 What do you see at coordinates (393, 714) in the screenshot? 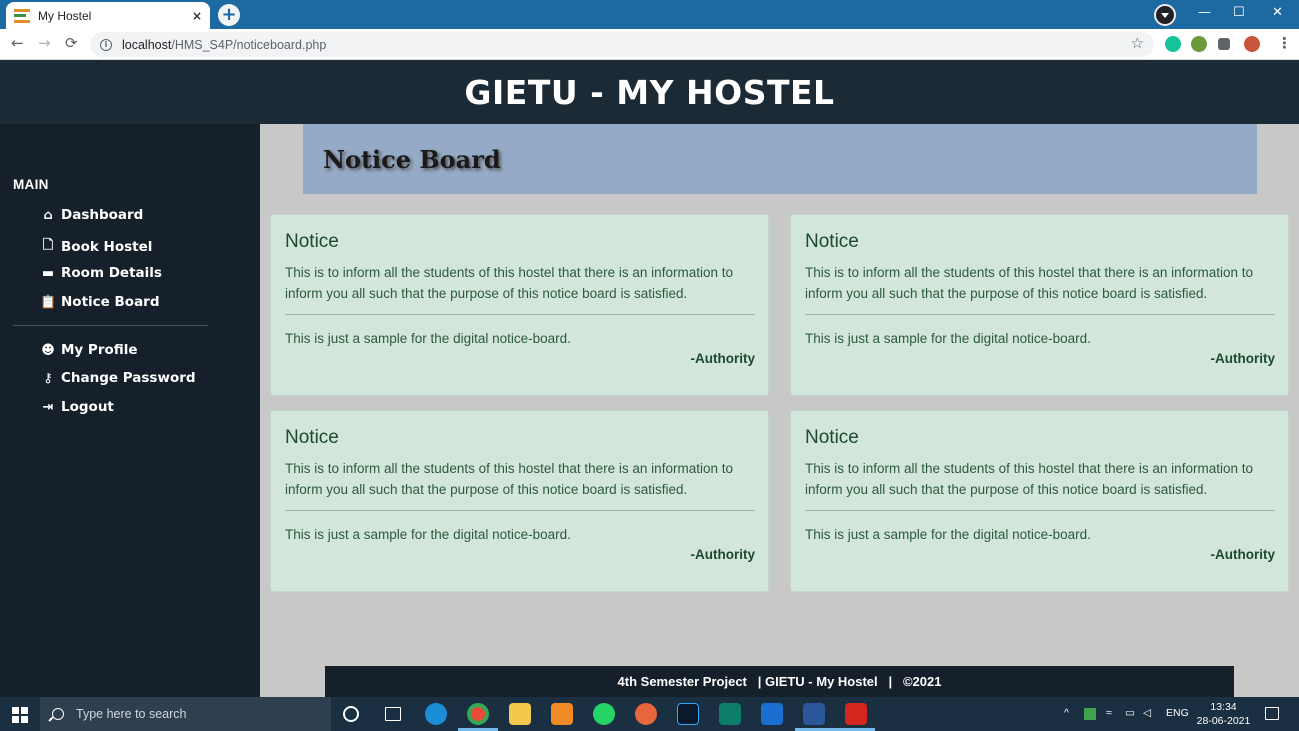
I see `task-view-icon` at bounding box center [393, 714].